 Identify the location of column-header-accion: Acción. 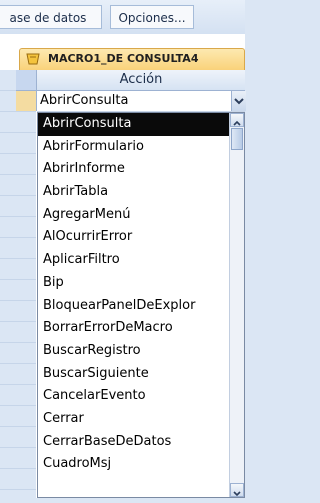
(141, 80).